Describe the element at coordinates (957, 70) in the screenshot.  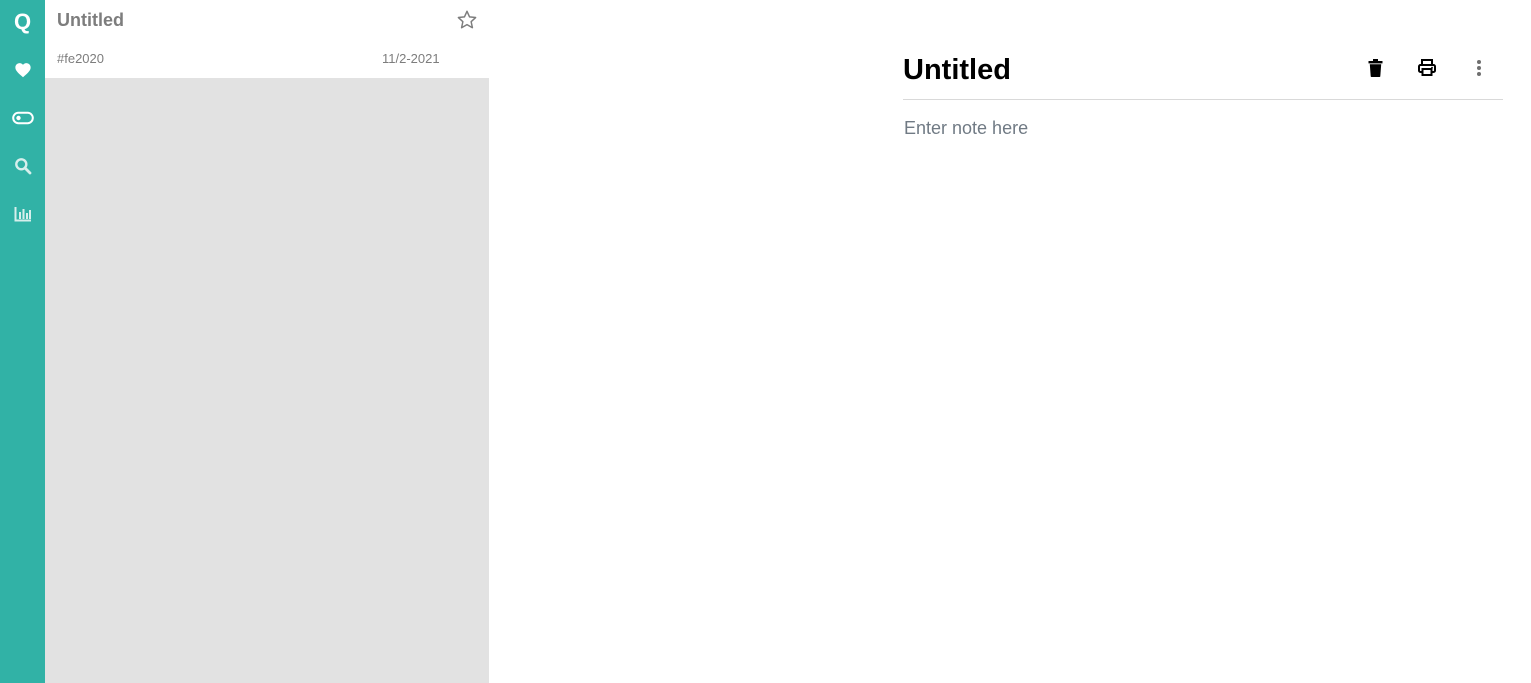
I see `note-title-heading: Untitled` at that location.